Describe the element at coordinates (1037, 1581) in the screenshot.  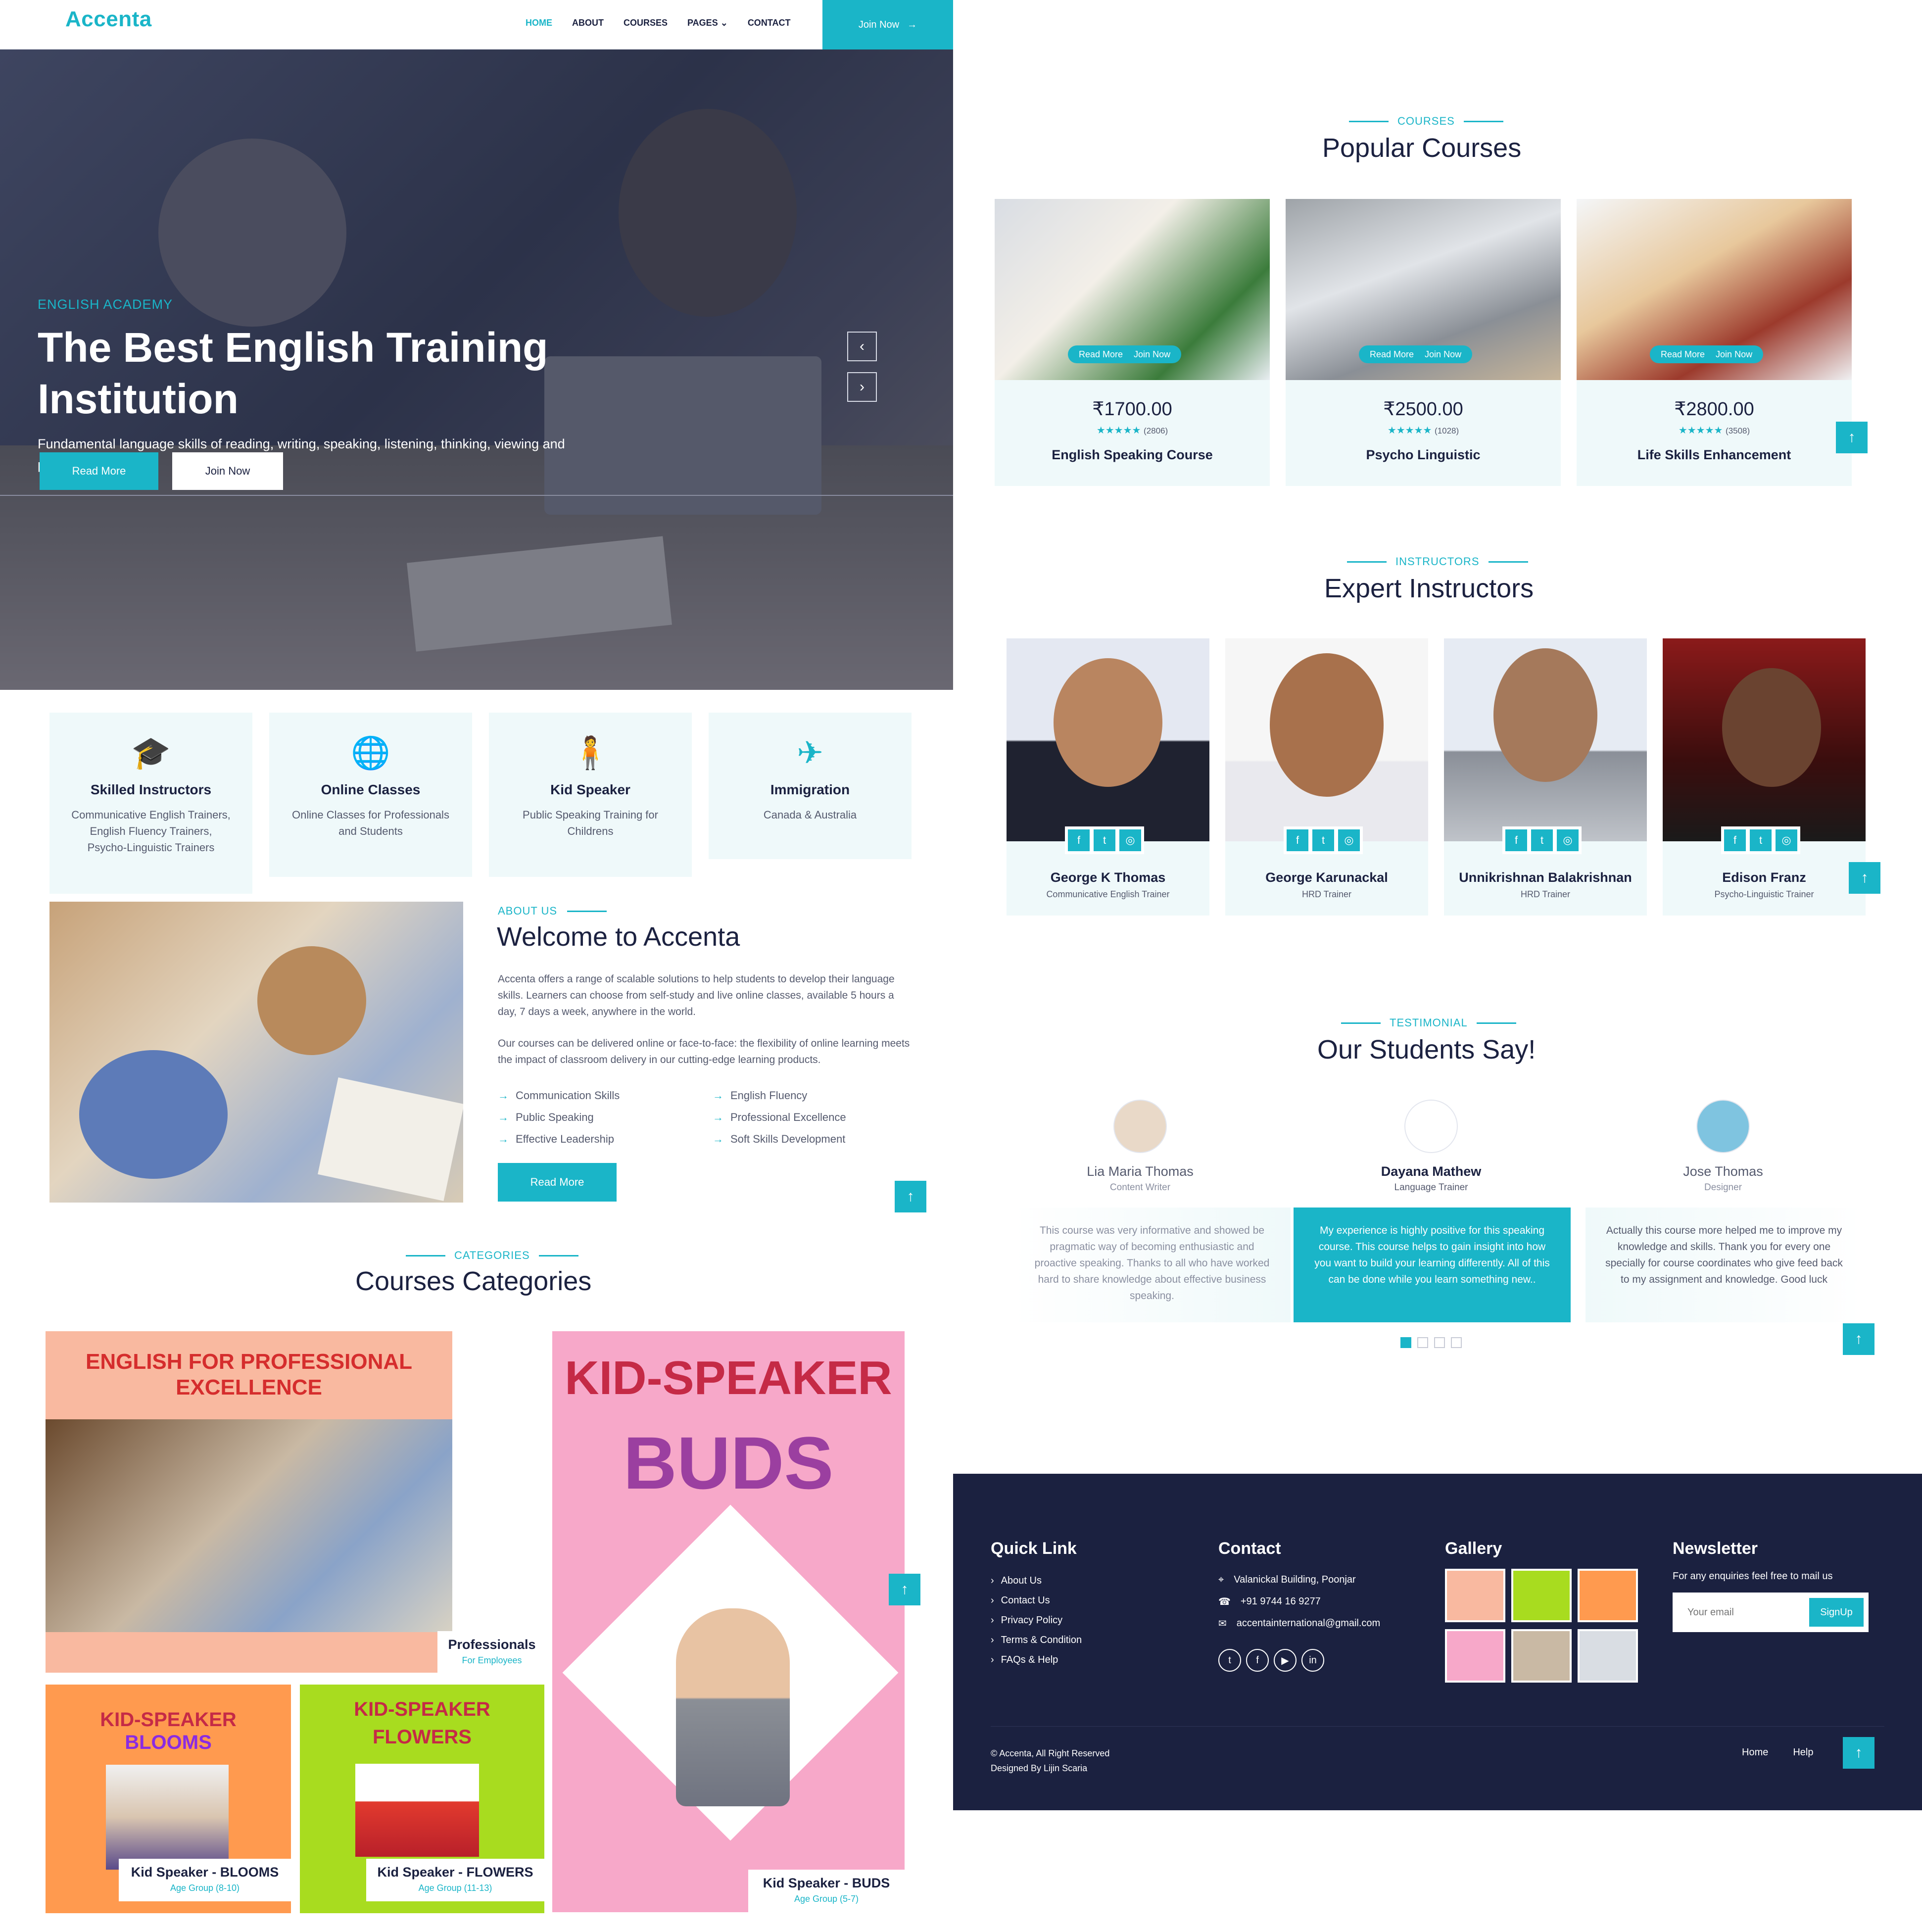
I see `footer-link: › About Us` at that location.